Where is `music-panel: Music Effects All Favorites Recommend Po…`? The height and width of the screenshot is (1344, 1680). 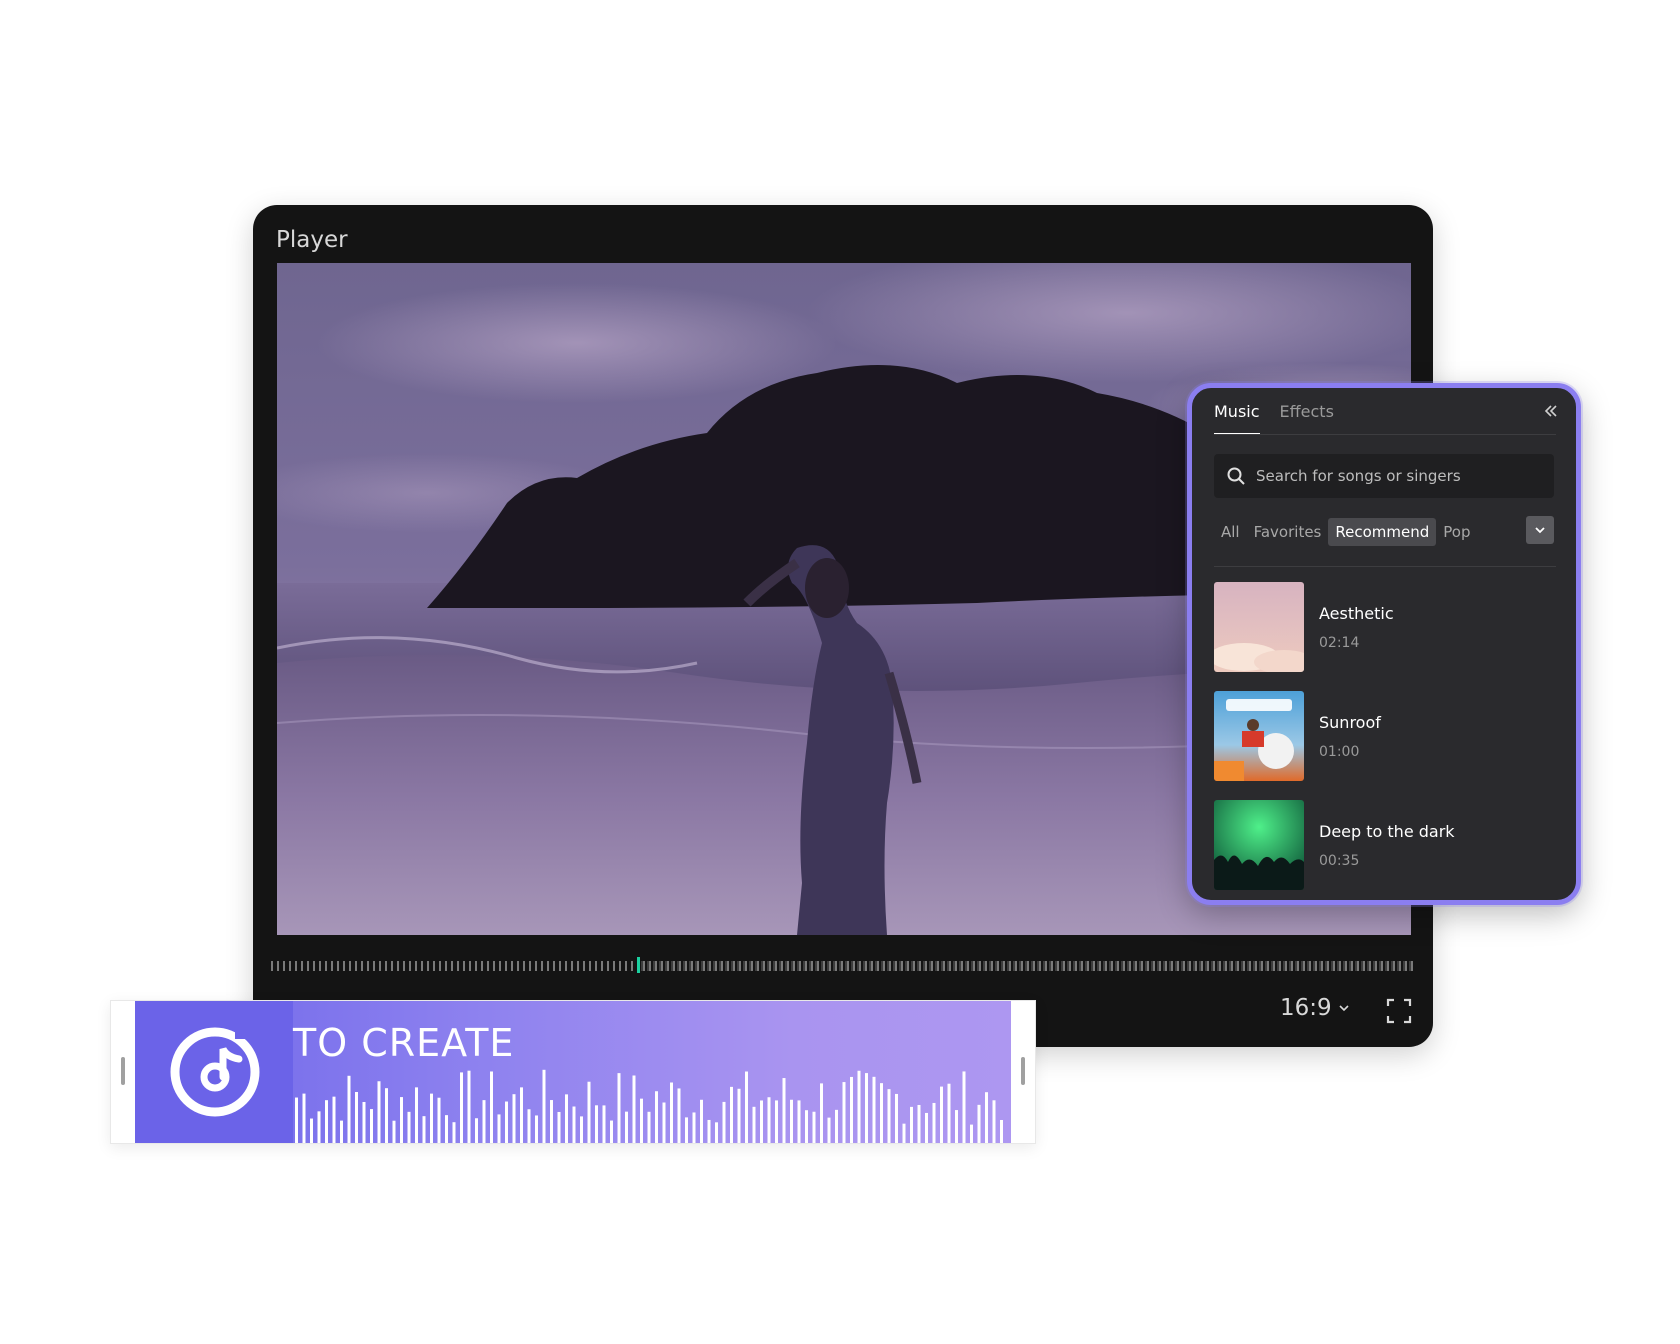
music-panel: Music Effects All Favorites Recommend Po… is located at coordinates (1384, 644).